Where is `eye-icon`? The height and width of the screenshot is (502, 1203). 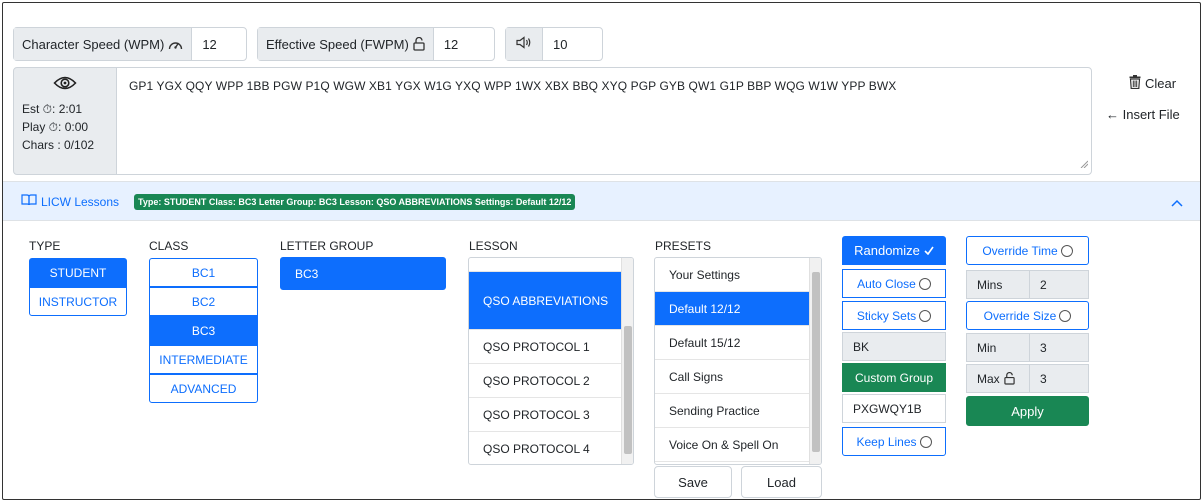 eye-icon is located at coordinates (65, 87).